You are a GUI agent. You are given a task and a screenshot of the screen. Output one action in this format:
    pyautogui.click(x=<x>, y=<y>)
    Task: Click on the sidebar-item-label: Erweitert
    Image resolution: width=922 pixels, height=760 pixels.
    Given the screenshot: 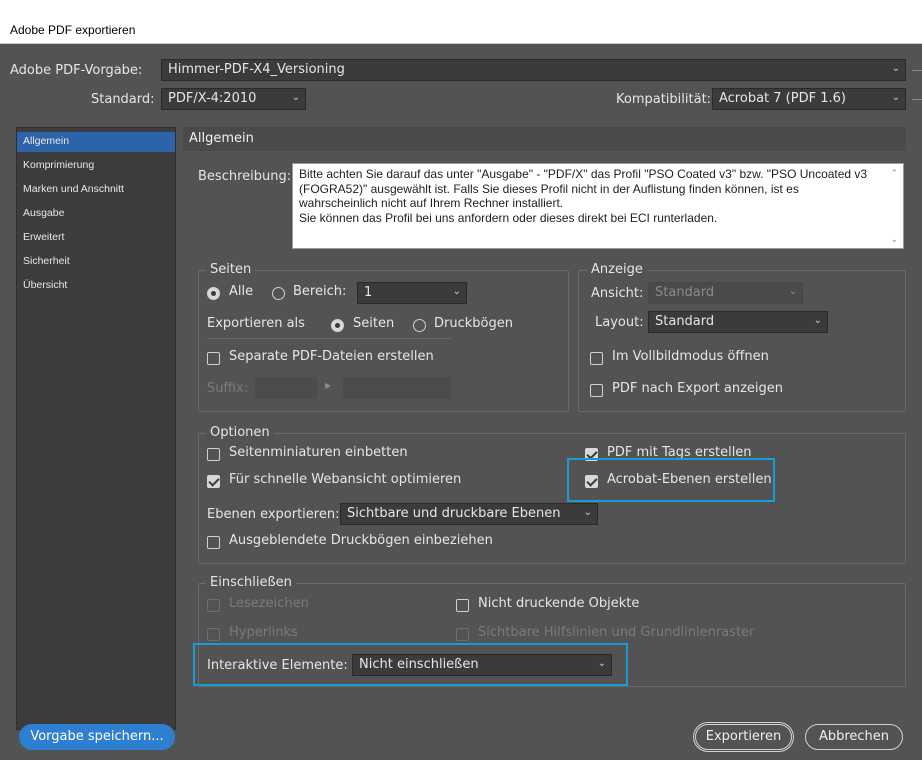 What is the action you would take?
    pyautogui.click(x=44, y=237)
    